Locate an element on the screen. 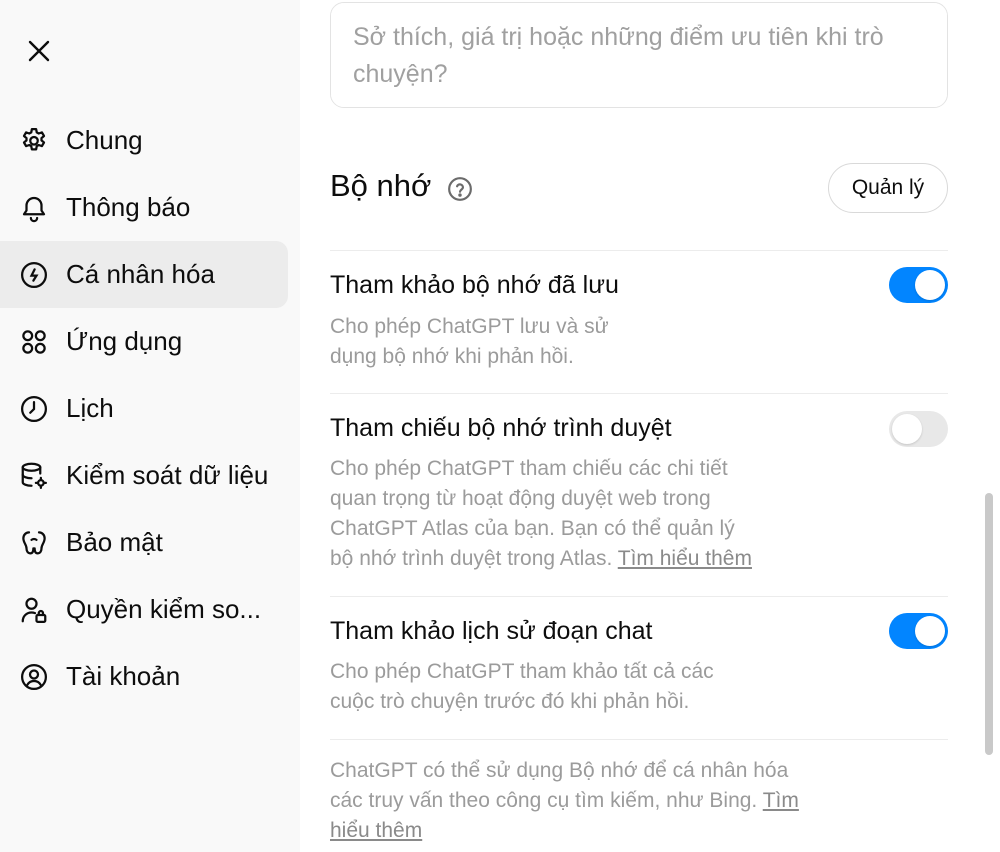  sidebar-item-notifications: Thông báo is located at coordinates (144, 207).